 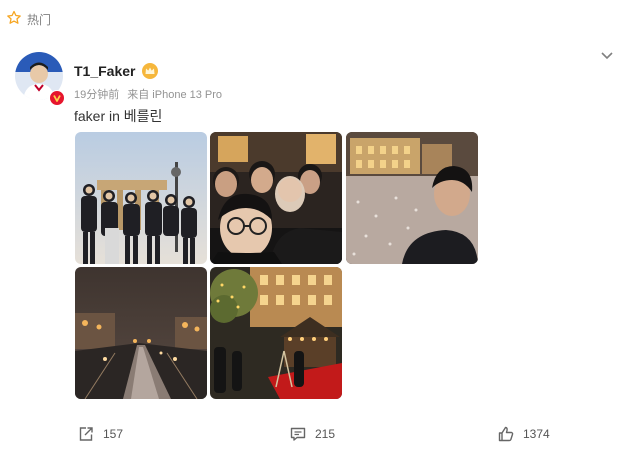 What do you see at coordinates (150, 71) in the screenshot?
I see `vip-crown-icon` at bounding box center [150, 71].